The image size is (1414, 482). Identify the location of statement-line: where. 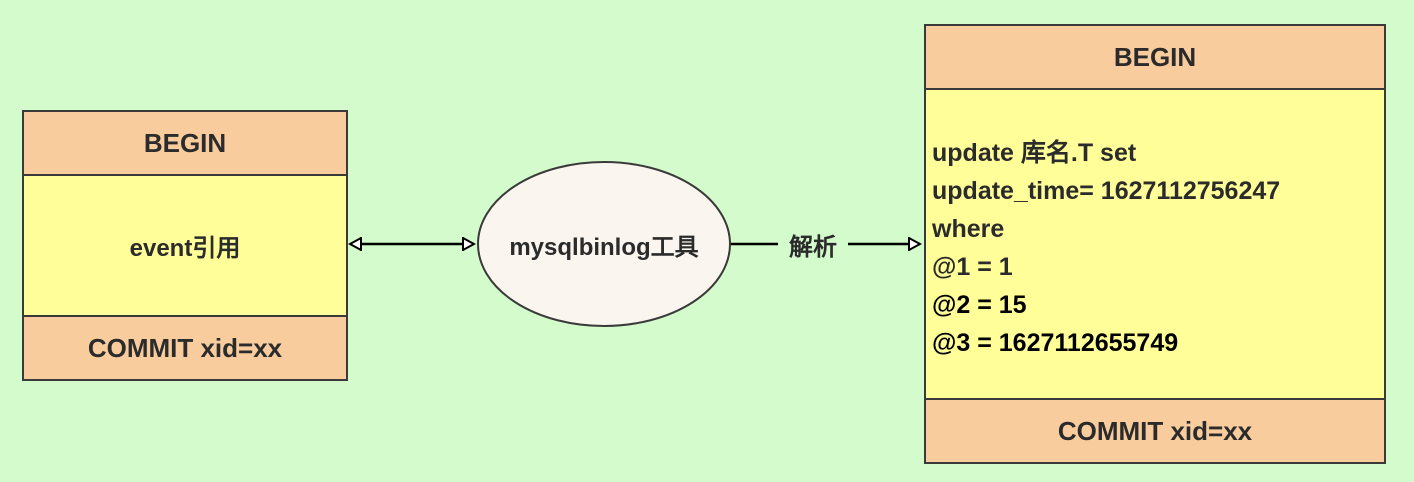
(968, 229).